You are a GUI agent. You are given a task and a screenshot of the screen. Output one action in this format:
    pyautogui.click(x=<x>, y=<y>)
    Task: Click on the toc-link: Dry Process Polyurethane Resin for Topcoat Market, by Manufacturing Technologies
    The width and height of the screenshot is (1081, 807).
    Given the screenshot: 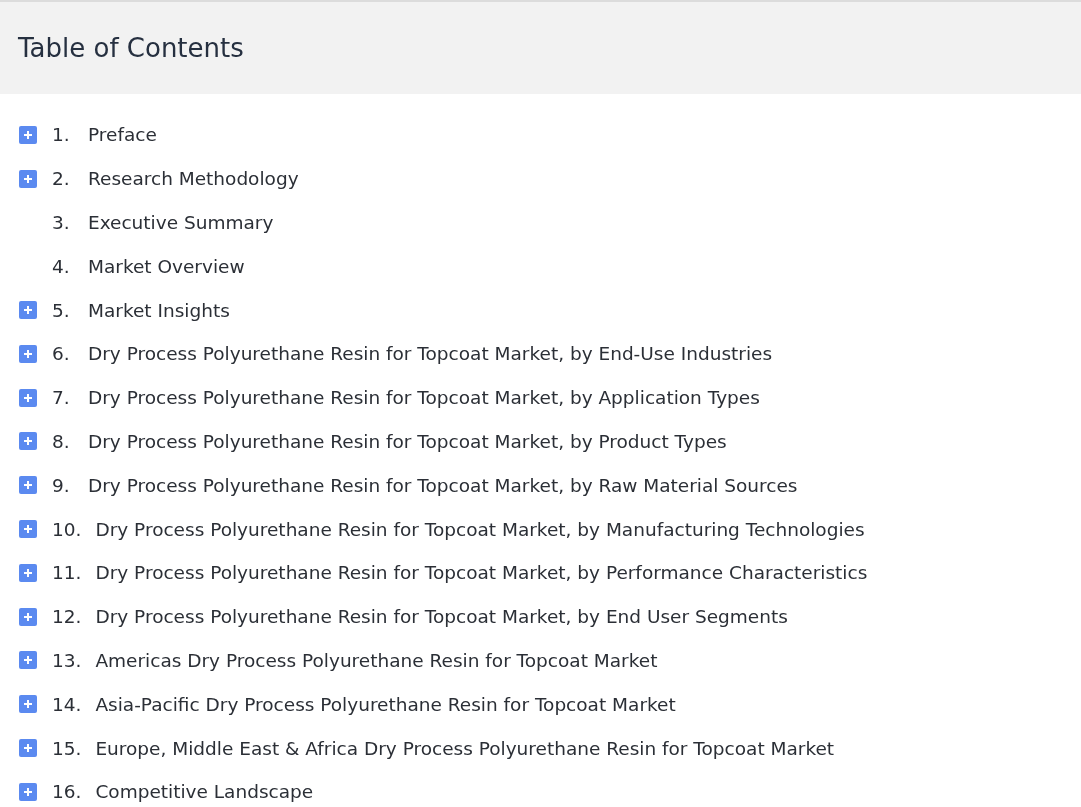 What is the action you would take?
    pyautogui.click(x=480, y=529)
    